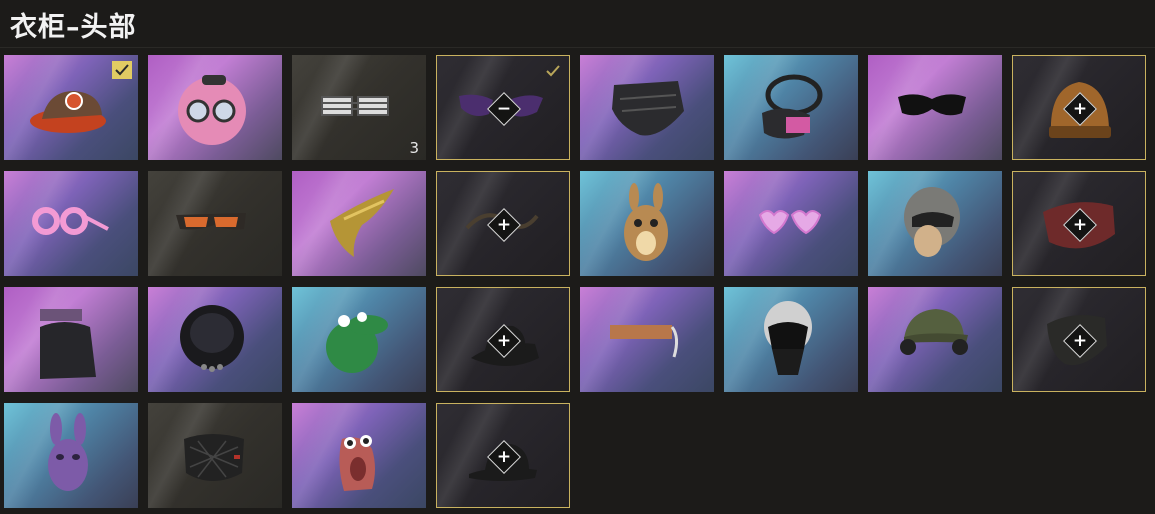  I want to click on header-divider, so click(577, 47).